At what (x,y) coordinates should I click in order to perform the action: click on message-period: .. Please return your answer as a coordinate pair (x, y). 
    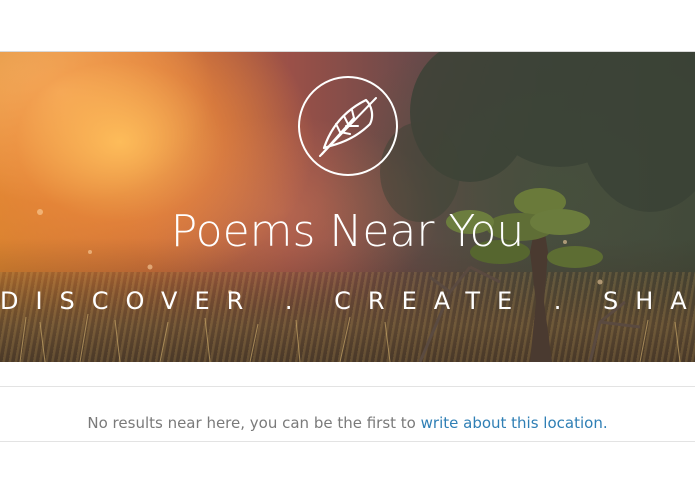
    Looking at the image, I should click on (605, 423).